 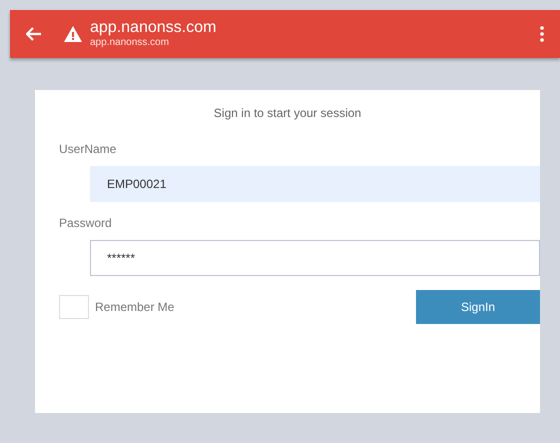 What do you see at coordinates (73, 34) in the screenshot?
I see `warning-icon` at bounding box center [73, 34].